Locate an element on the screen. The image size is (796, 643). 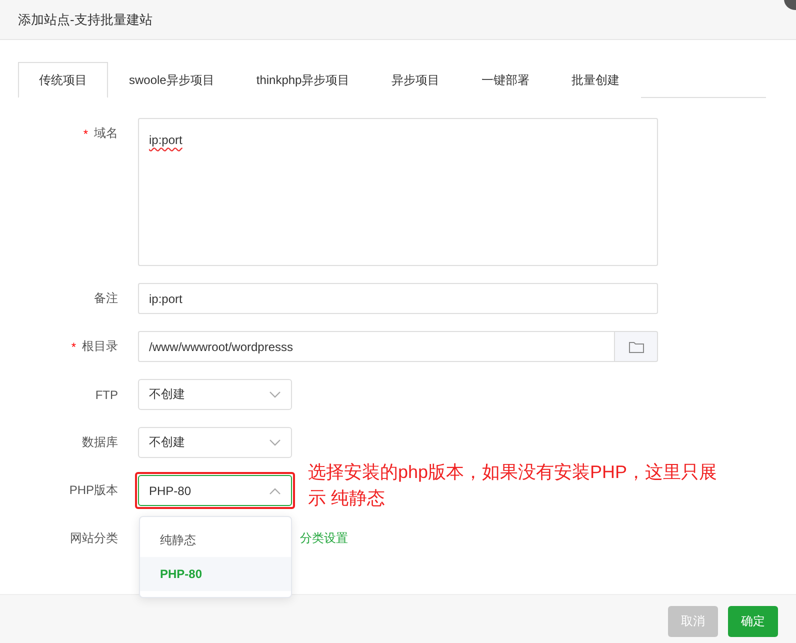
field-label: 数据库 is located at coordinates (100, 442).